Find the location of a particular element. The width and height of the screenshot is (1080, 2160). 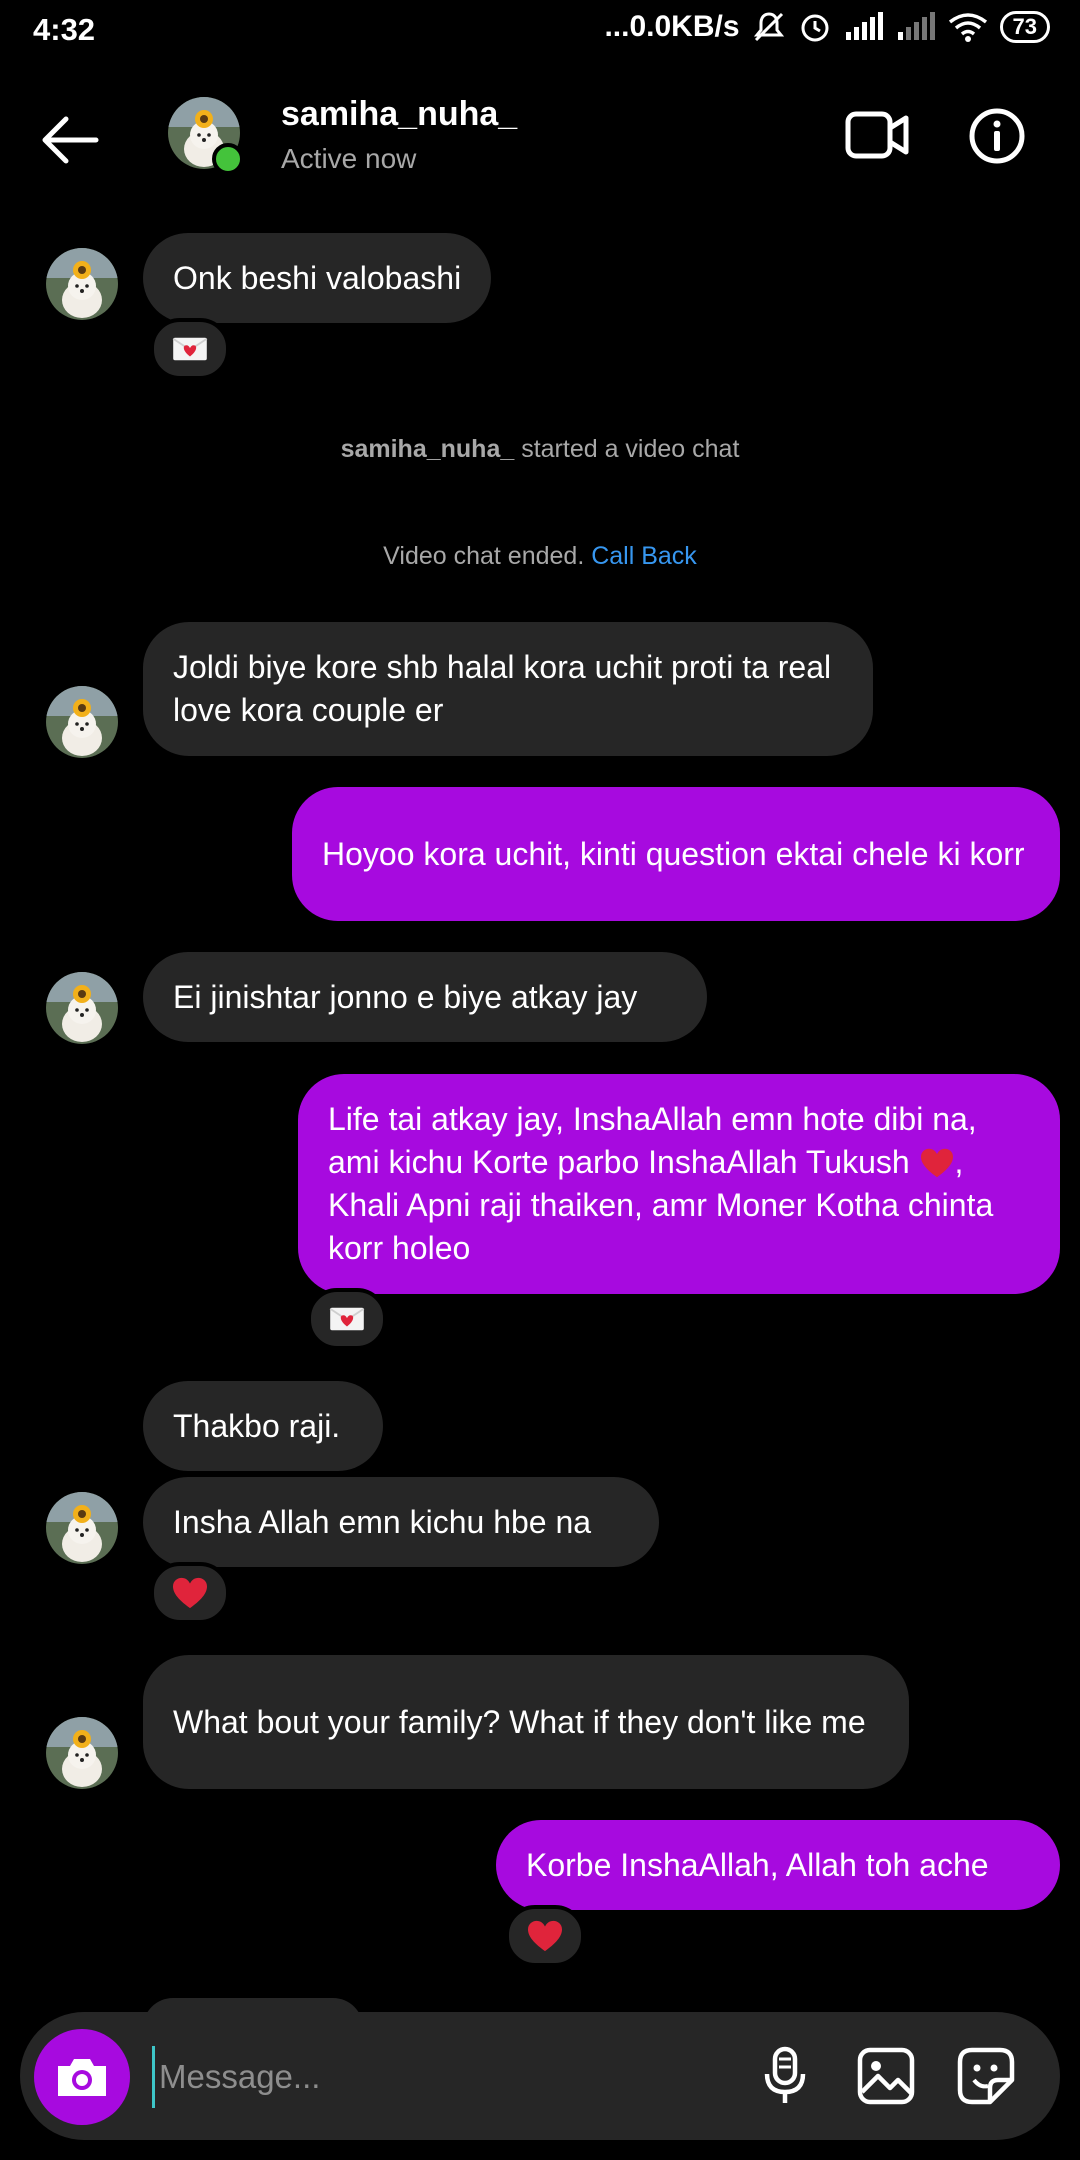

incoming-message: Onk beshi valobashi is located at coordinates (317, 278).